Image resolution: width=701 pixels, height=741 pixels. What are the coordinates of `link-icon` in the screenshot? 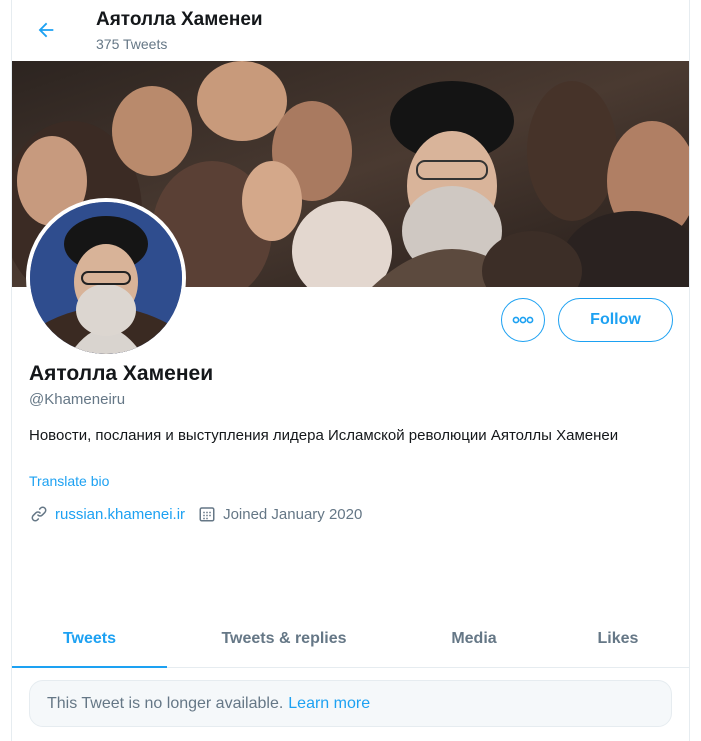 It's located at (39, 514).